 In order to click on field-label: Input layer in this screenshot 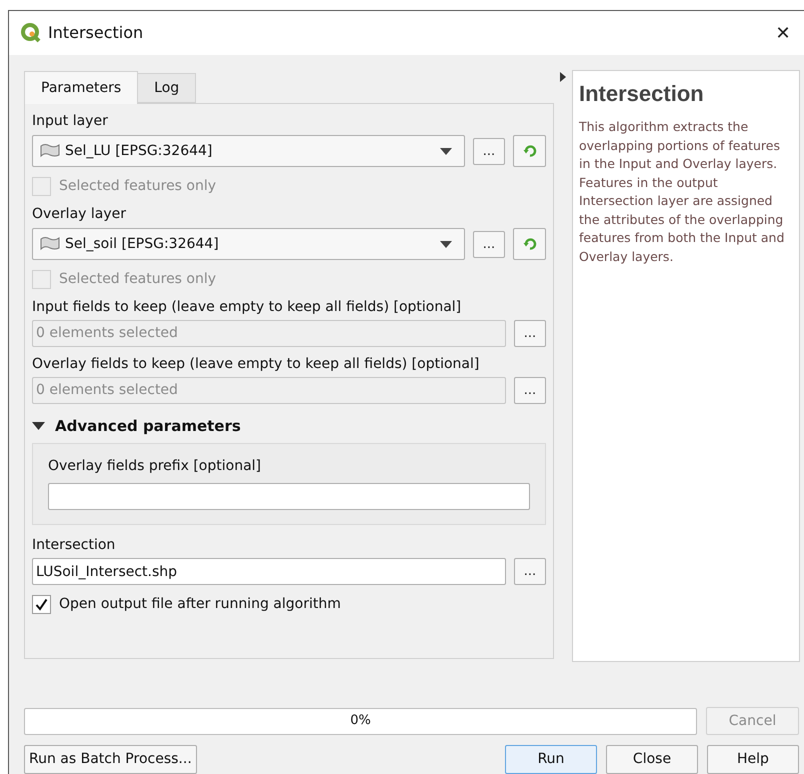, I will do `click(70, 121)`.